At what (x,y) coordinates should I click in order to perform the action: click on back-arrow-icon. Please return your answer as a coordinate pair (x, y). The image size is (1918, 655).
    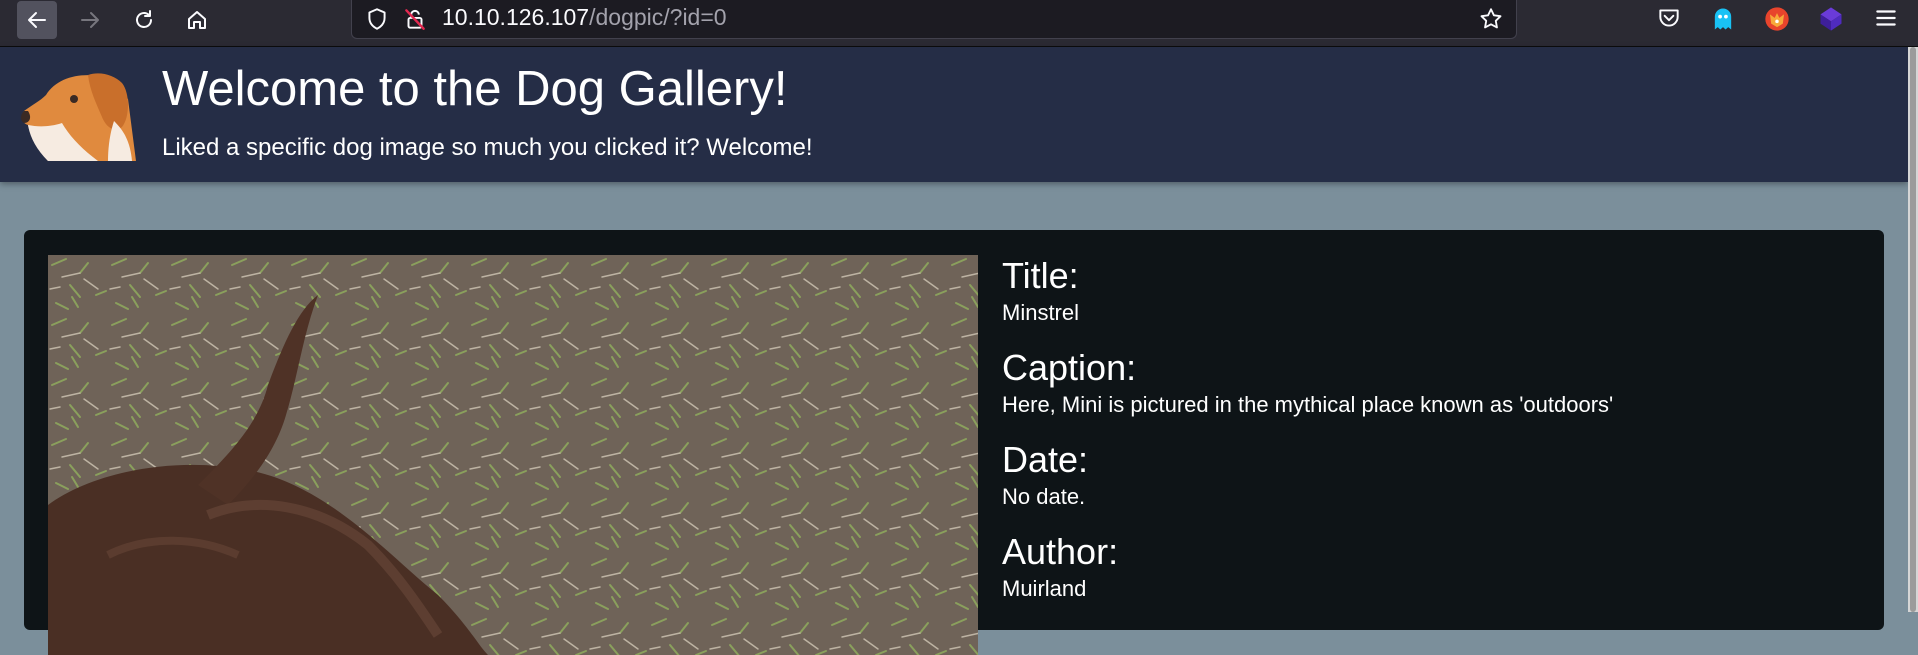
    Looking at the image, I should click on (37, 20).